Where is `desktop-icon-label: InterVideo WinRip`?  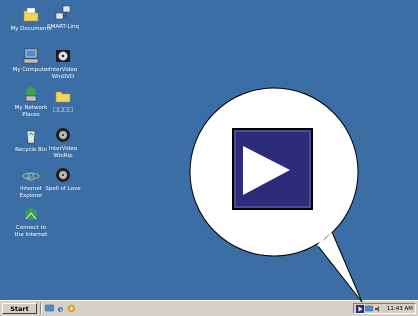
desktop-icon-label: InterVideo WinRip is located at coordinates (63, 152).